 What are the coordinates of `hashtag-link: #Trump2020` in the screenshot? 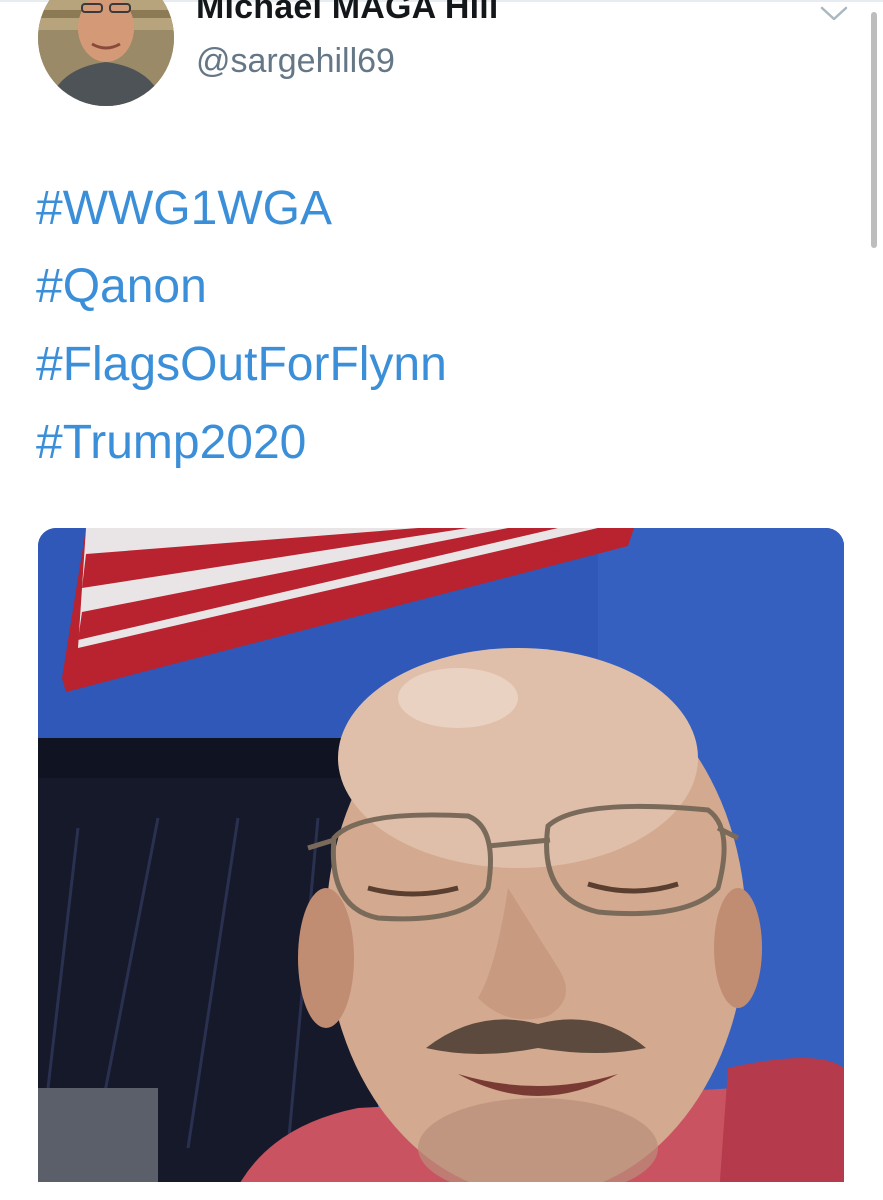 It's located at (241, 443).